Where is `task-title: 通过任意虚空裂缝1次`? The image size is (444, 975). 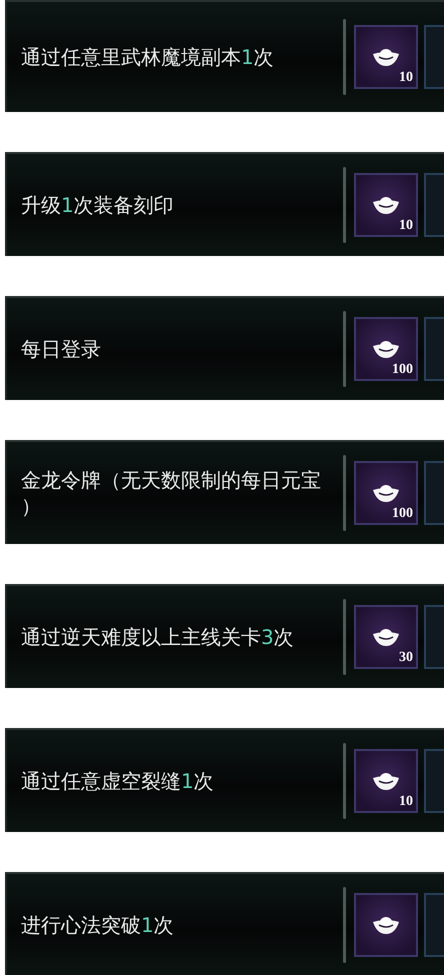
task-title: 通过任意虚空裂缝1次 is located at coordinates (117, 781).